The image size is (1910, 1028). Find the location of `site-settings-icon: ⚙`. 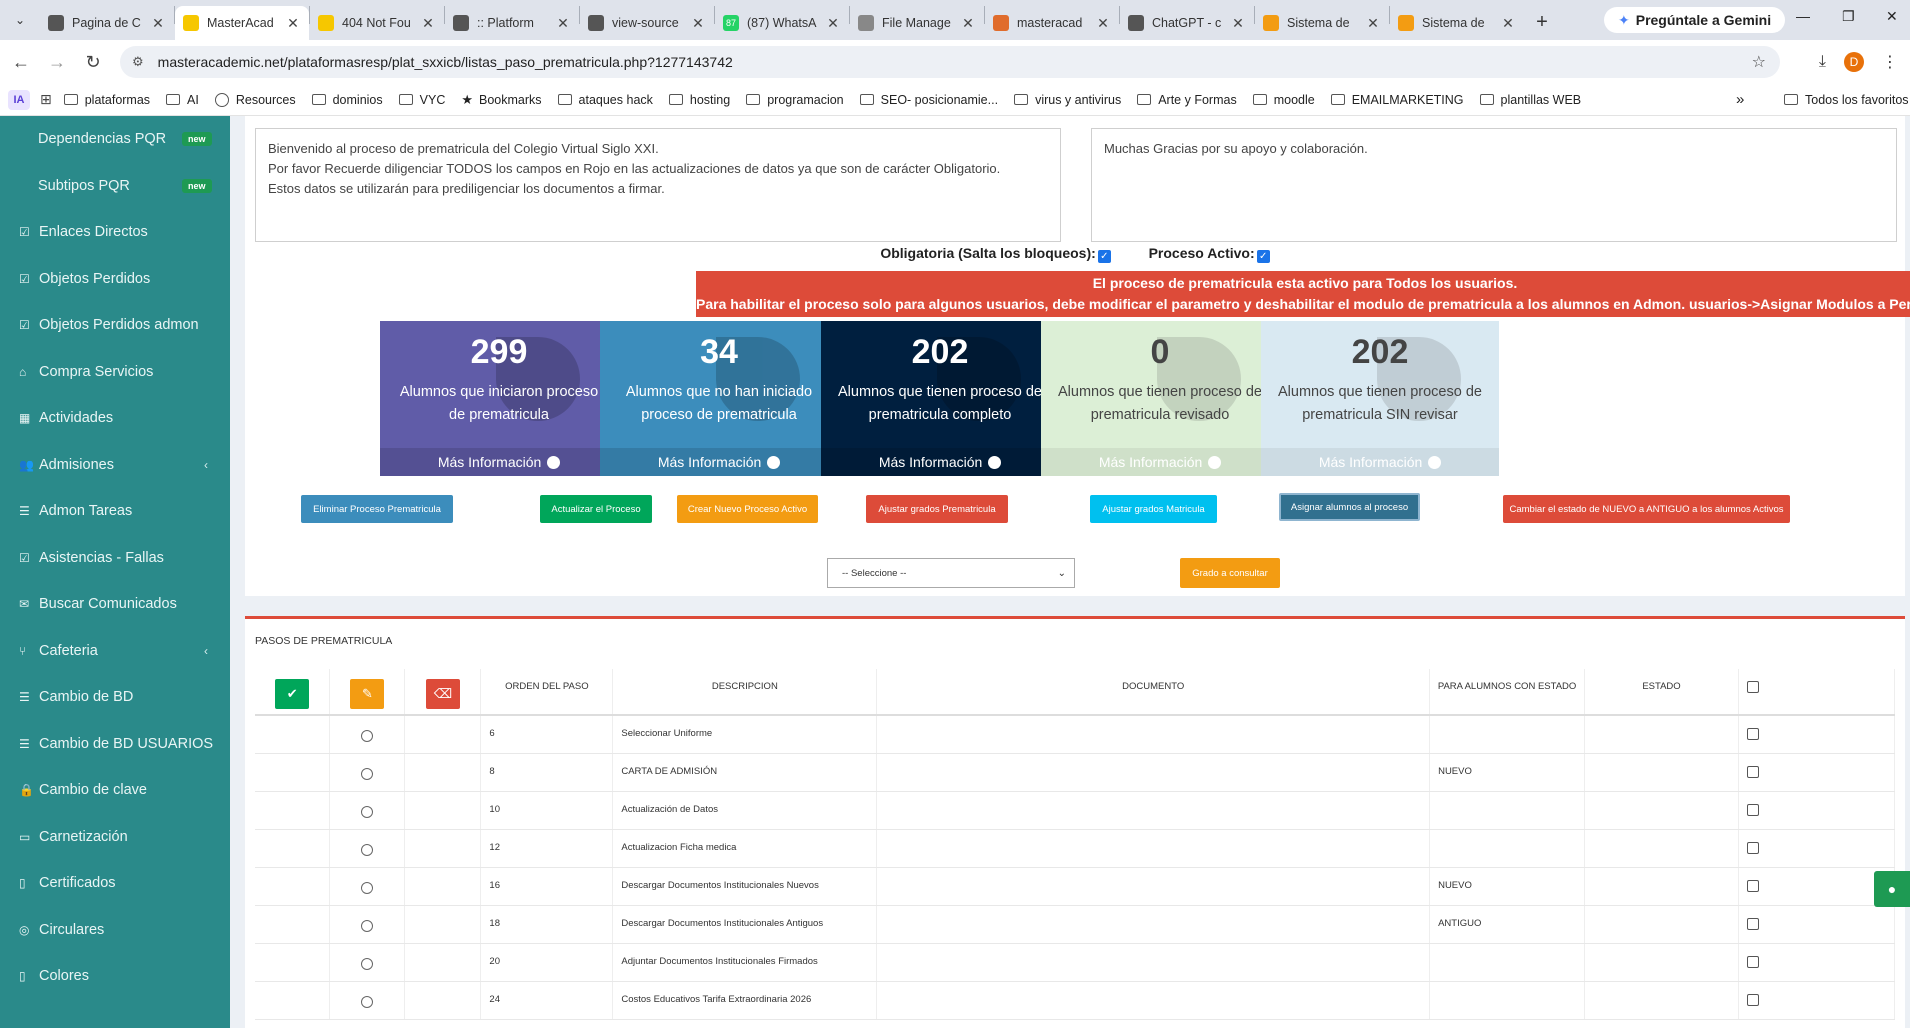

site-settings-icon: ⚙ is located at coordinates (138, 62).